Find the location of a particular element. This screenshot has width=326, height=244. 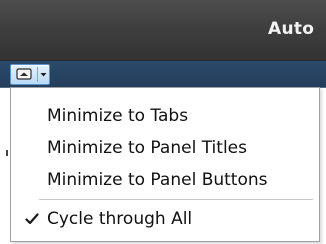

panel-minimize-button is located at coordinates (24, 74).